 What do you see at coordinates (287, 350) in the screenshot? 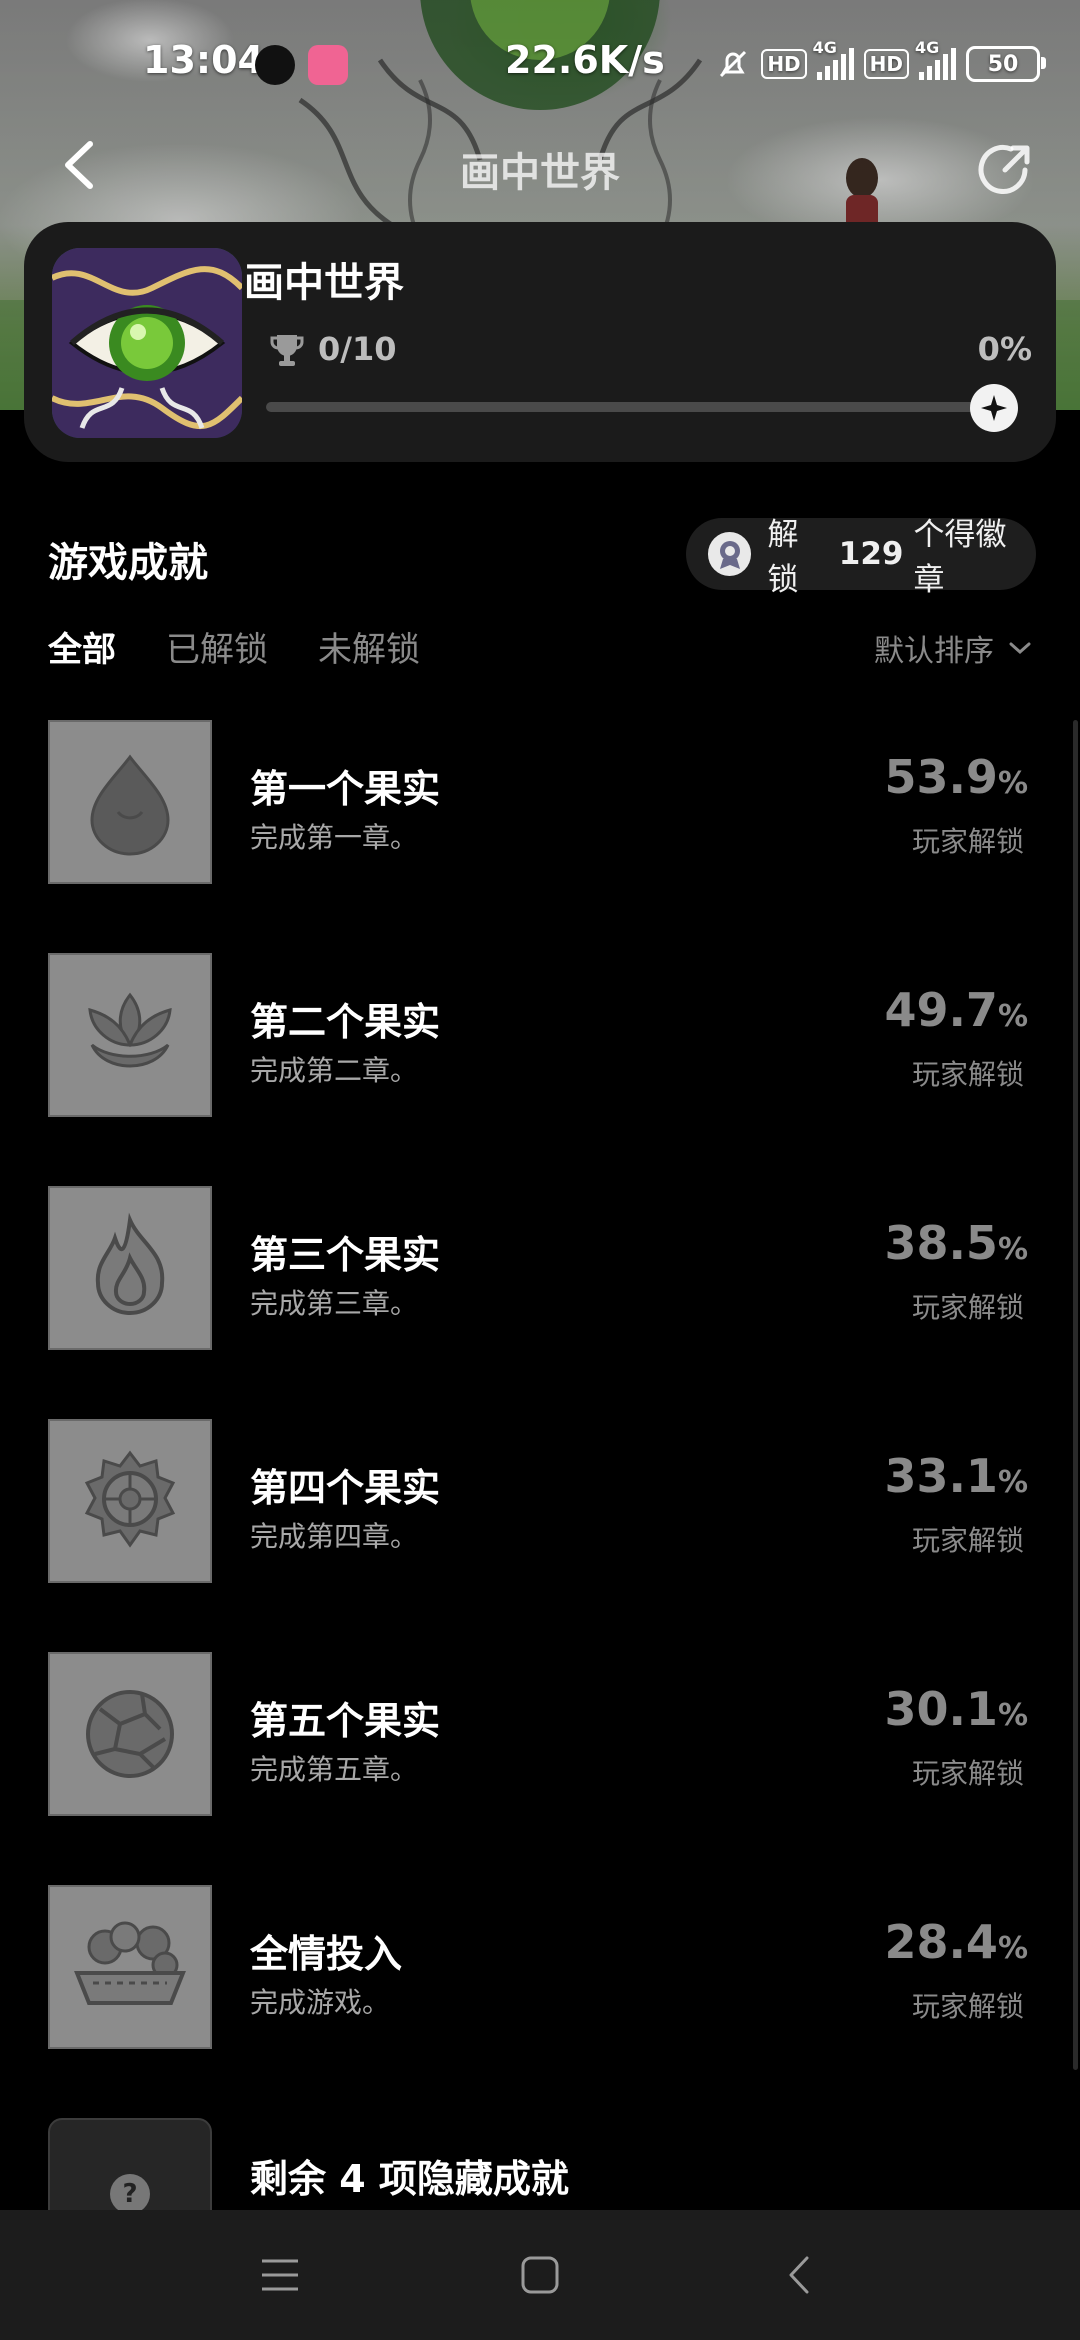
I see `trophy-icon` at bounding box center [287, 350].